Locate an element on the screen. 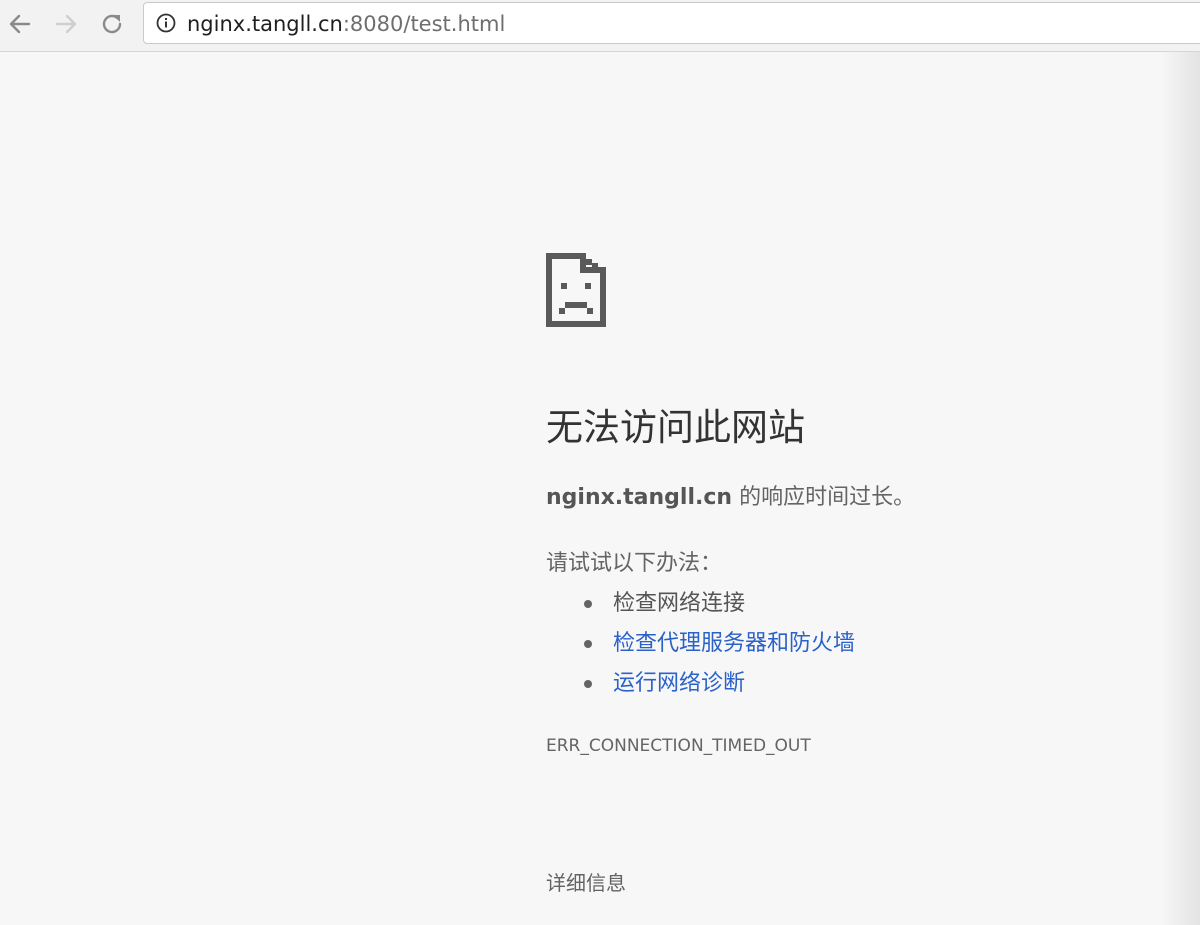 The image size is (1200, 925). suggestion-list: 检查网络连接 检查代理服务器和防火墙 运行网络诊断 is located at coordinates (700, 649).